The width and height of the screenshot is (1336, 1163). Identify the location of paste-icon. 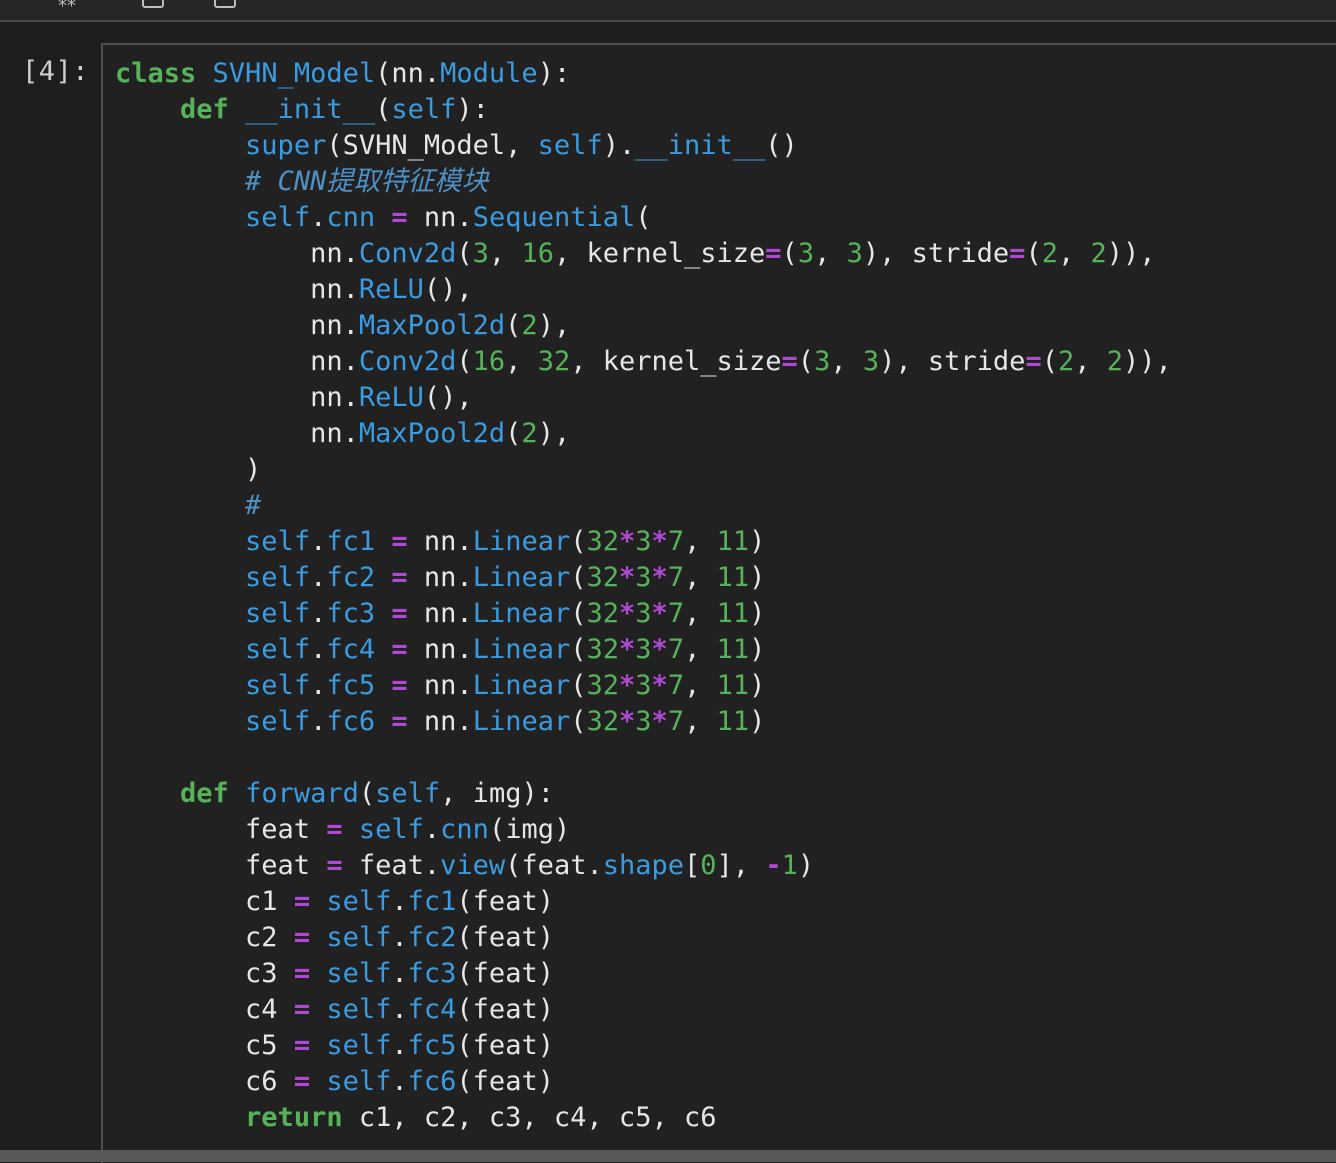
(225, 4).